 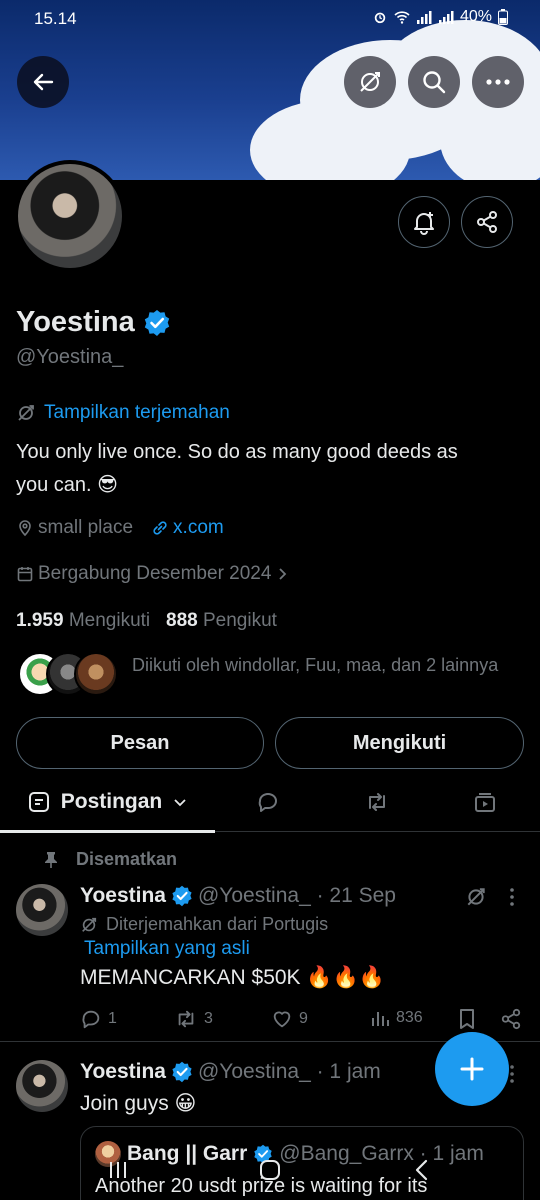 What do you see at coordinates (283, 574) in the screenshot?
I see `chevron-right-icon` at bounding box center [283, 574].